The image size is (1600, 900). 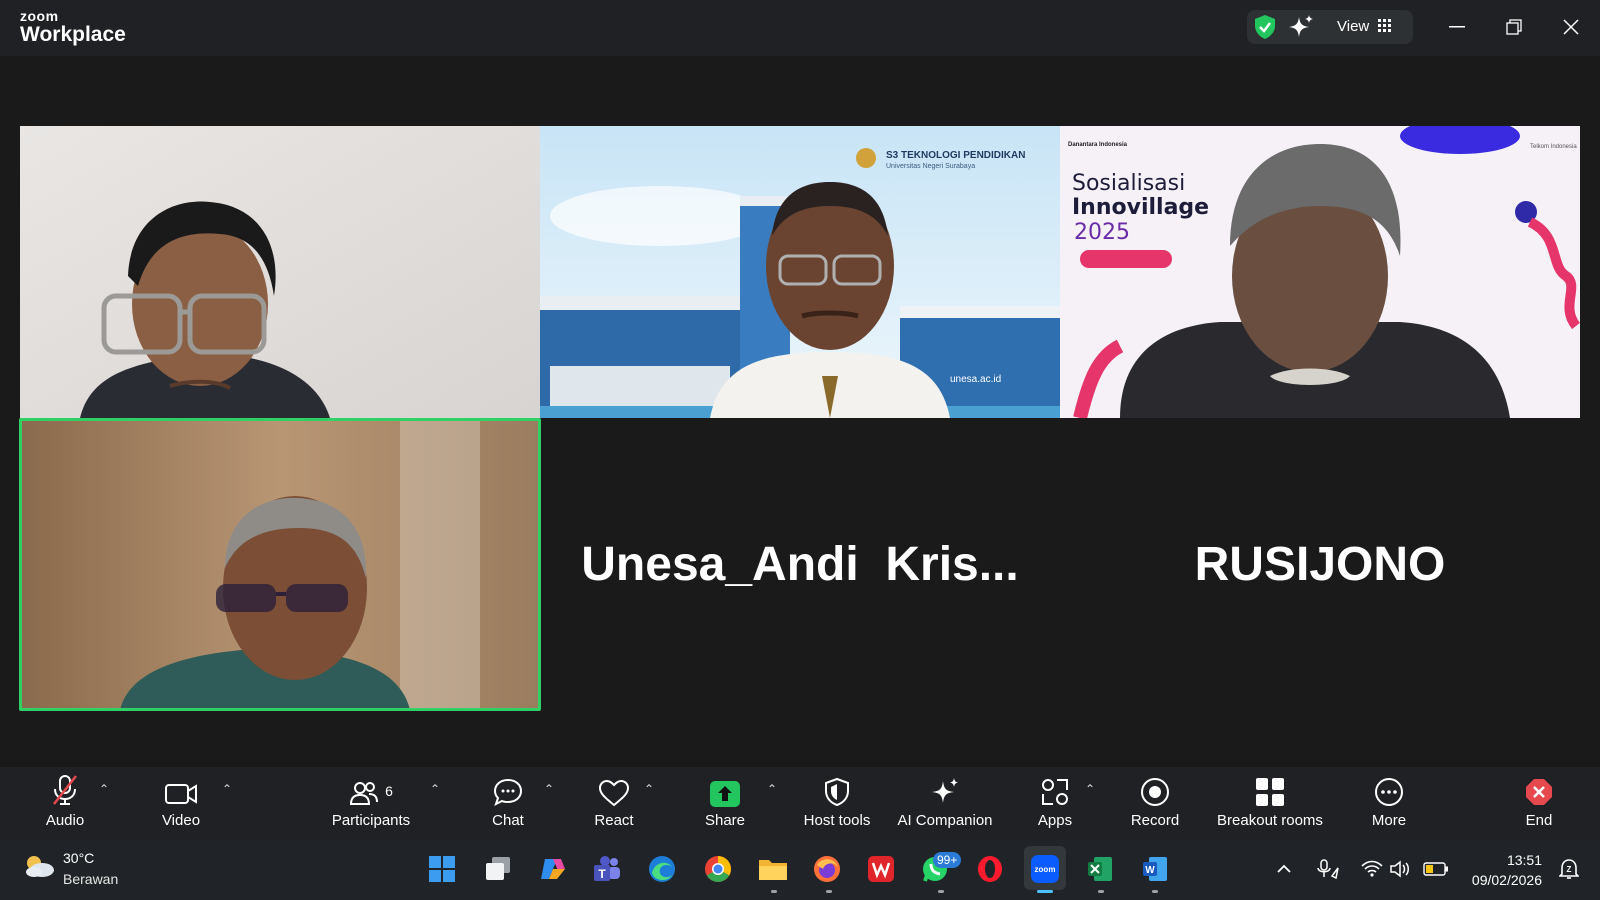 I want to click on copilot-icon, so click(x=553, y=869).